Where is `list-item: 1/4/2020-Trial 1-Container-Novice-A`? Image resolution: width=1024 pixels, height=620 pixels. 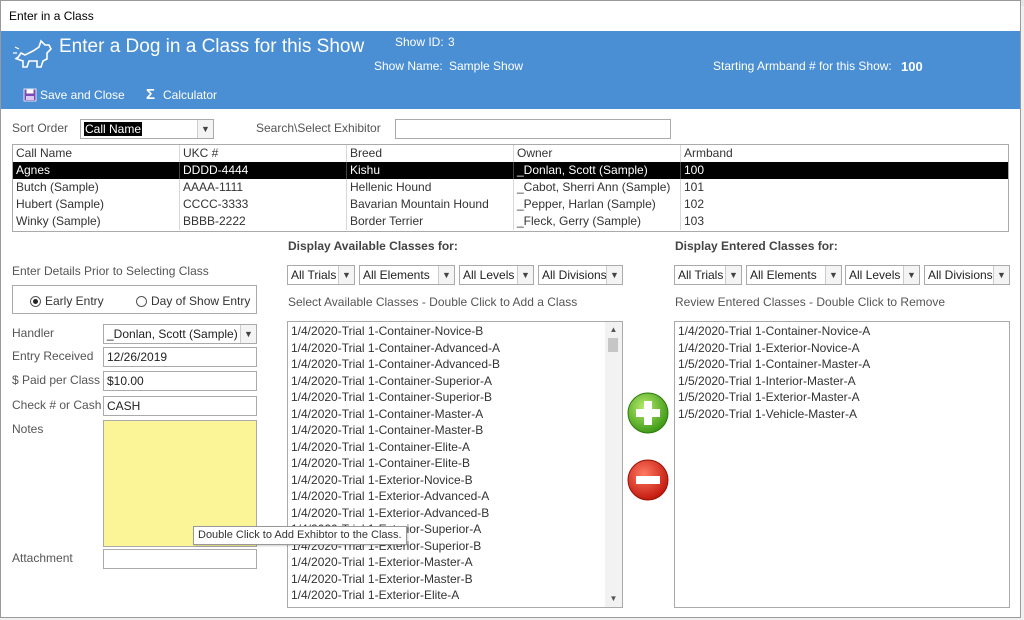
list-item: 1/4/2020-Trial 1-Container-Novice-A is located at coordinates (842, 331).